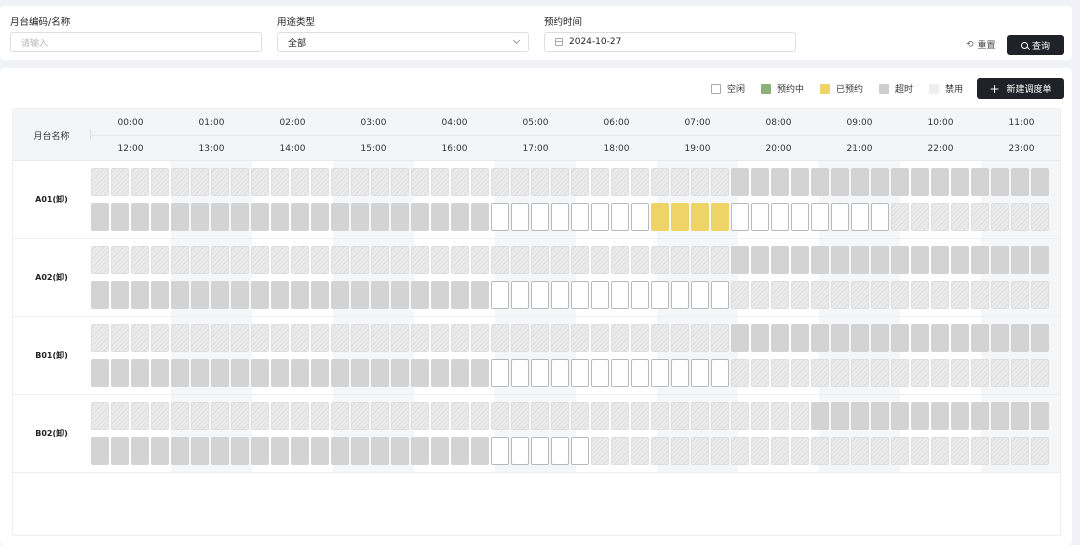  Describe the element at coordinates (136, 42) in the screenshot. I see `code-search-input: 请输入` at that location.